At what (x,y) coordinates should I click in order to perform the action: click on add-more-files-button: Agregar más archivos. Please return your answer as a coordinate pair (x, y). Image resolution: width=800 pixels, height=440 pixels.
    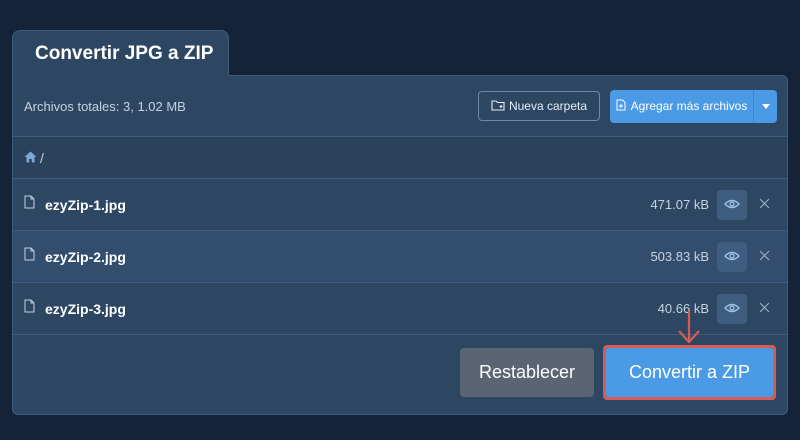
    Looking at the image, I should click on (681, 106).